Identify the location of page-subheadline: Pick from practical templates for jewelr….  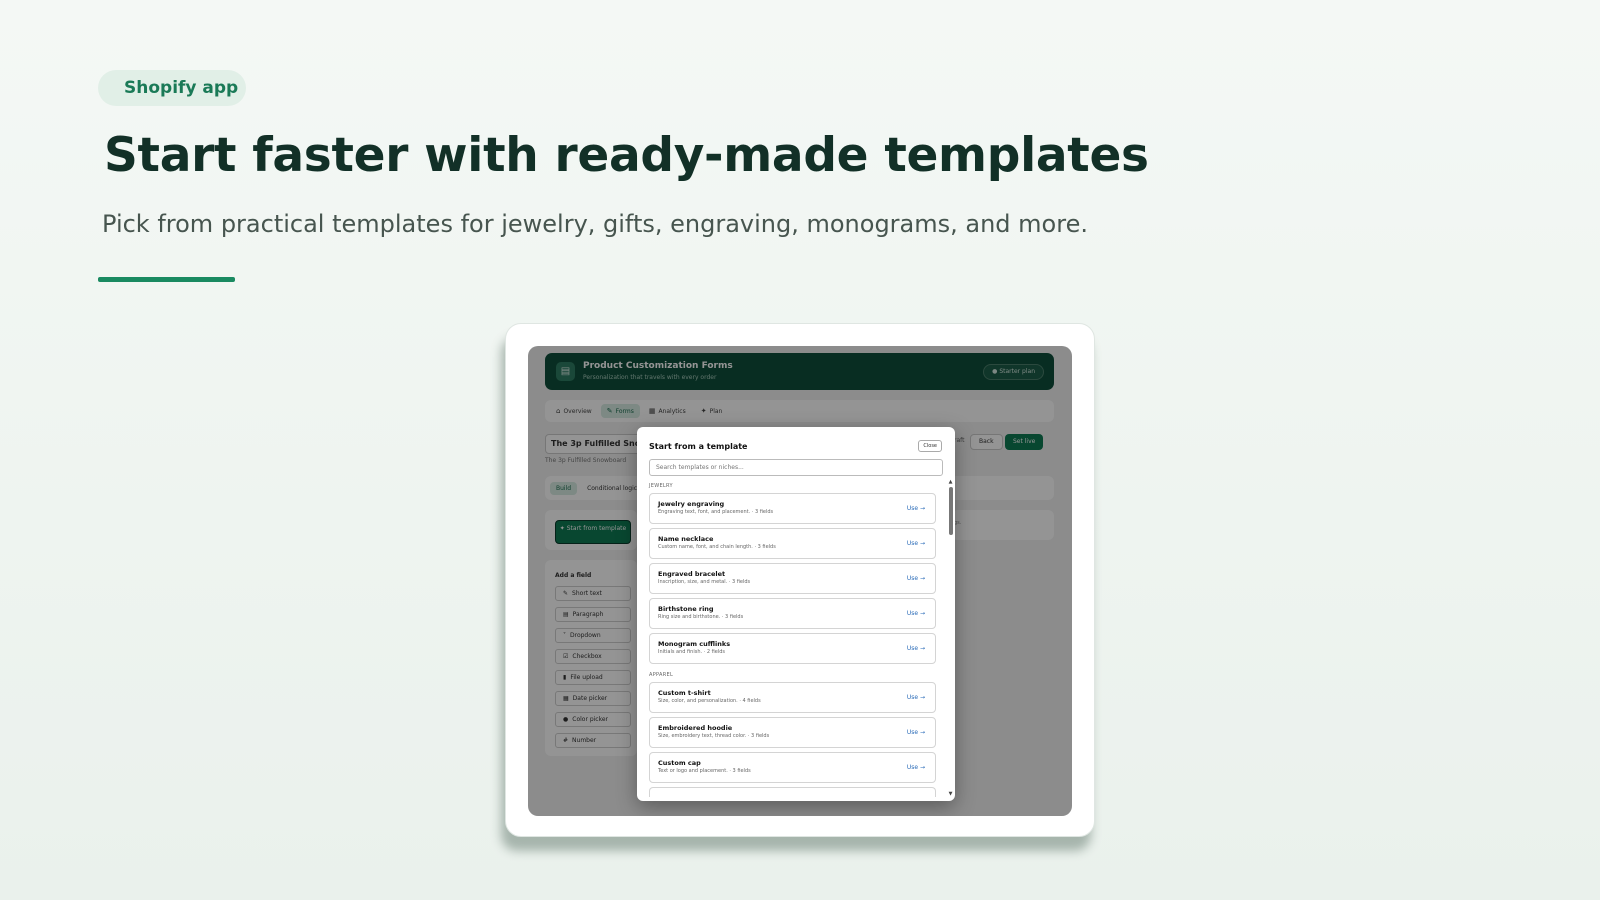
(595, 224).